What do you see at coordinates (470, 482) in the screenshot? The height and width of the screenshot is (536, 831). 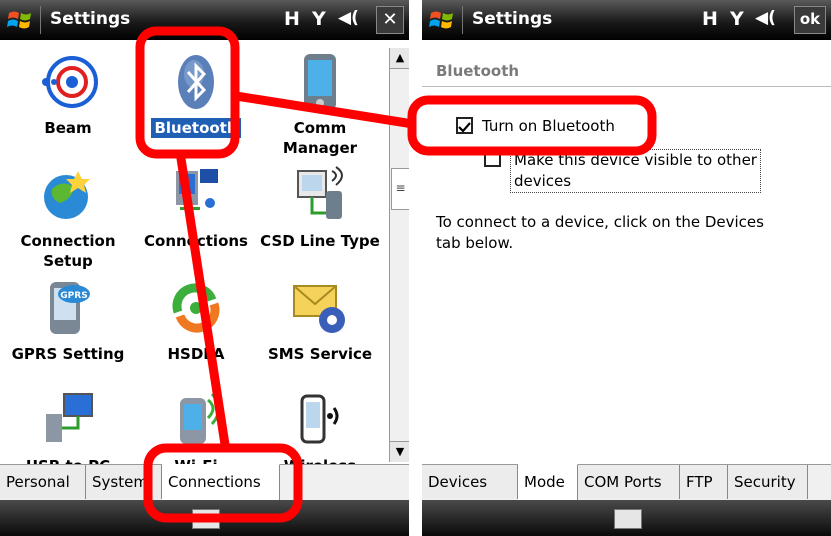 I see `tab-devices: Devices` at bounding box center [470, 482].